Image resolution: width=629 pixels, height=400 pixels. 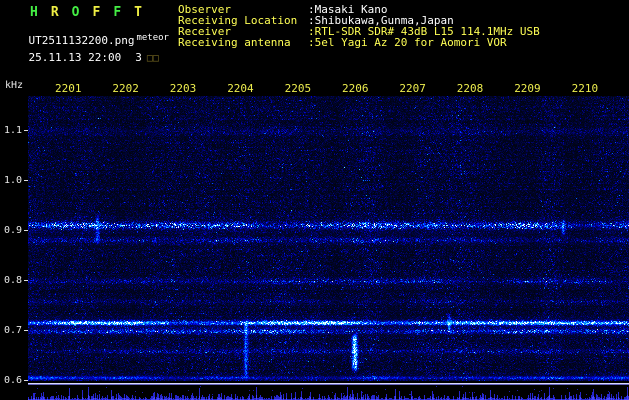 What do you see at coordinates (12, 130) in the screenshot?
I see `freq-tick-label: 1.1` at bounding box center [12, 130].